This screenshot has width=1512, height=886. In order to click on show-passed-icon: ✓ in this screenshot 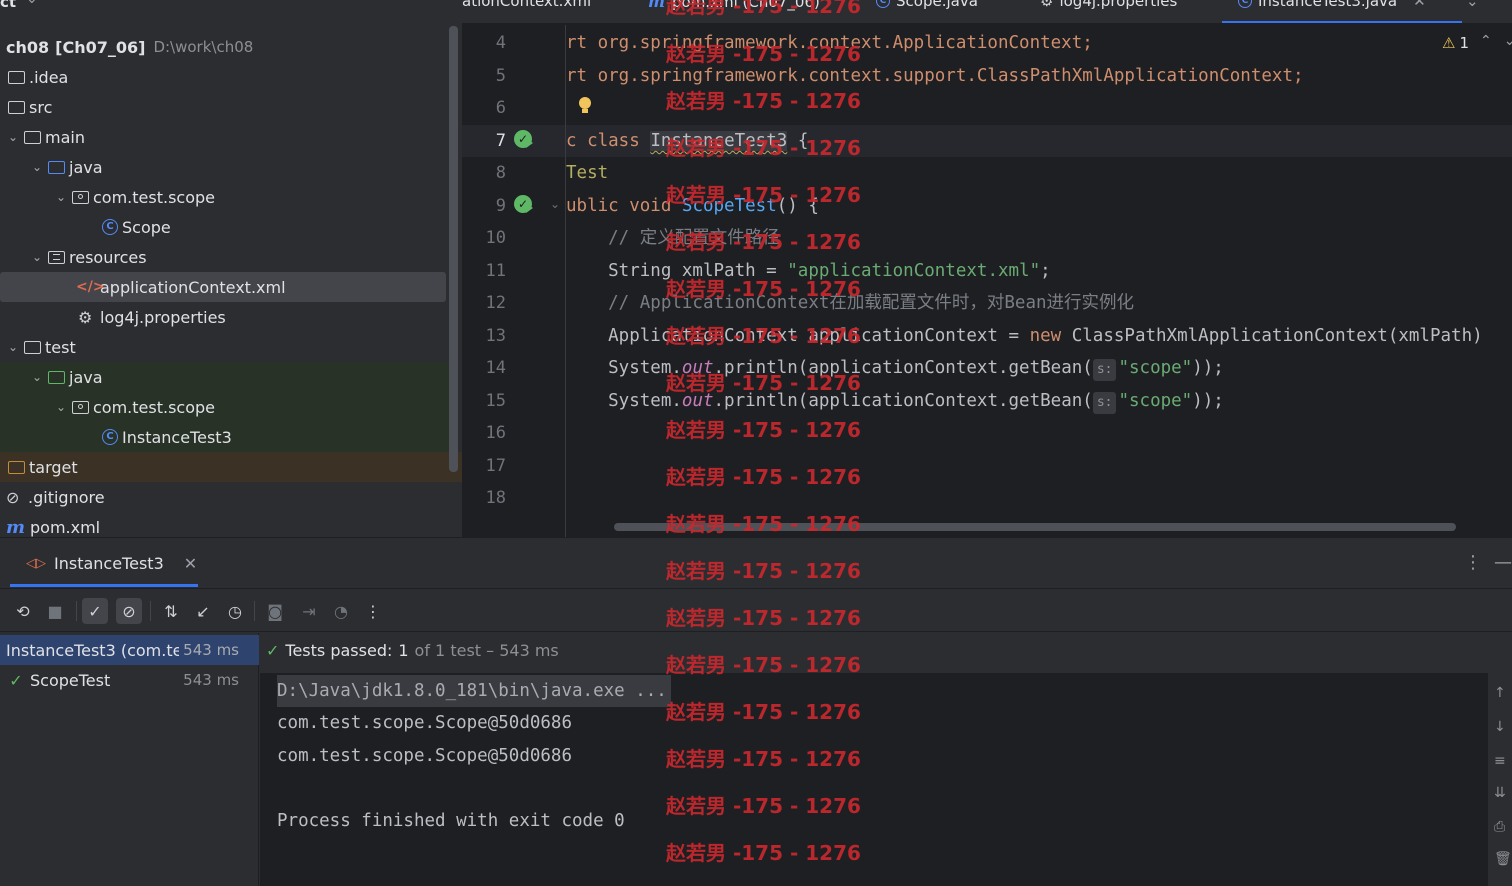, I will do `click(95, 611)`.